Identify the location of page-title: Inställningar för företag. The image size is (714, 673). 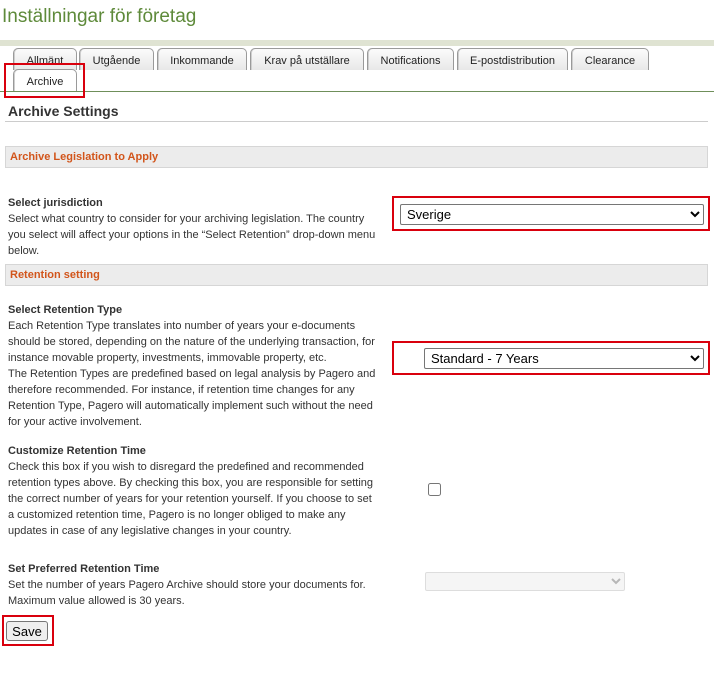
(99, 16).